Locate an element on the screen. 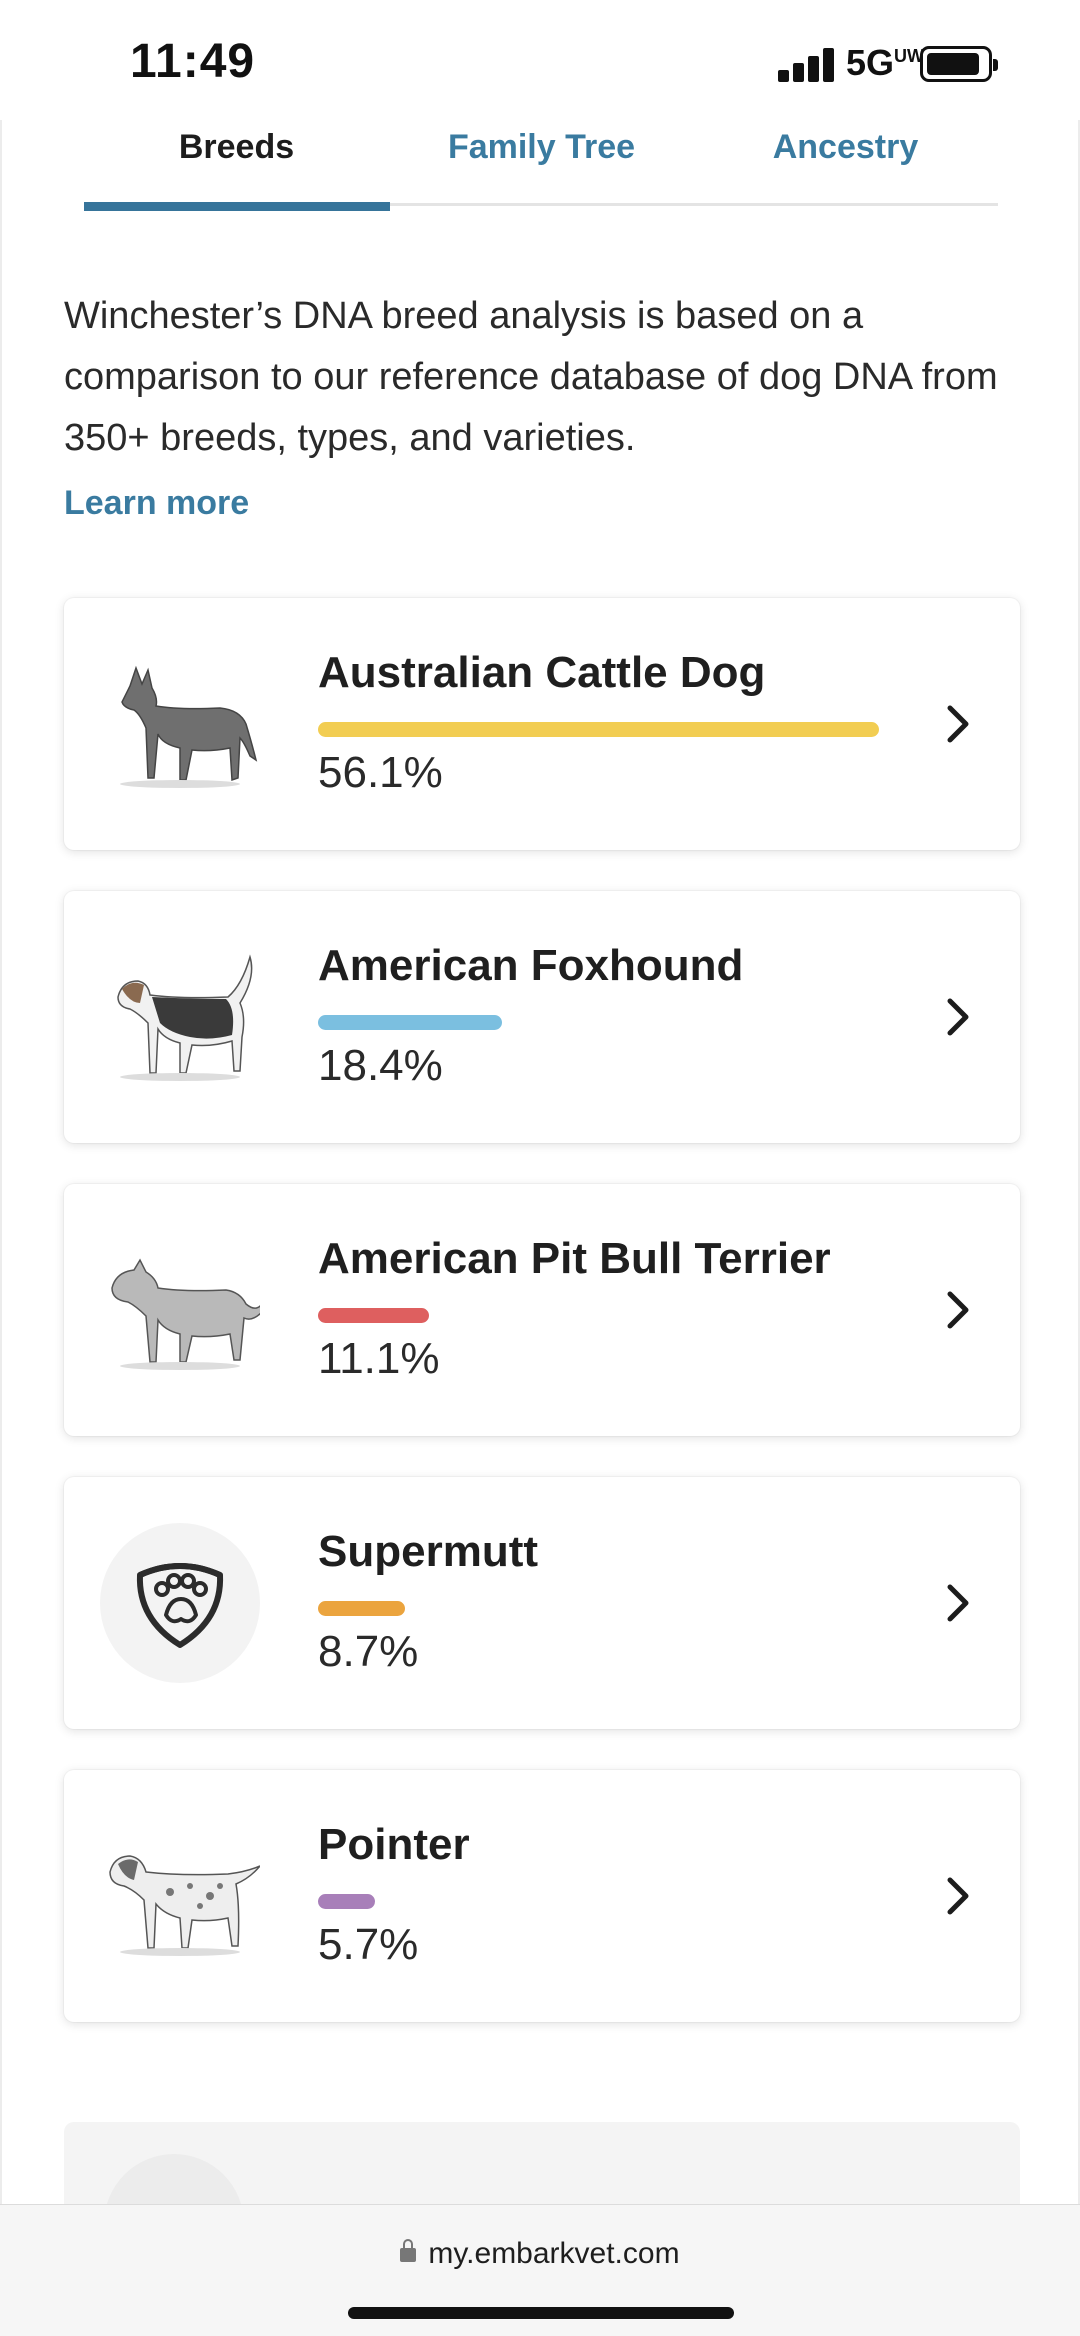  breed-percentage: 5.7% is located at coordinates (368, 1944).